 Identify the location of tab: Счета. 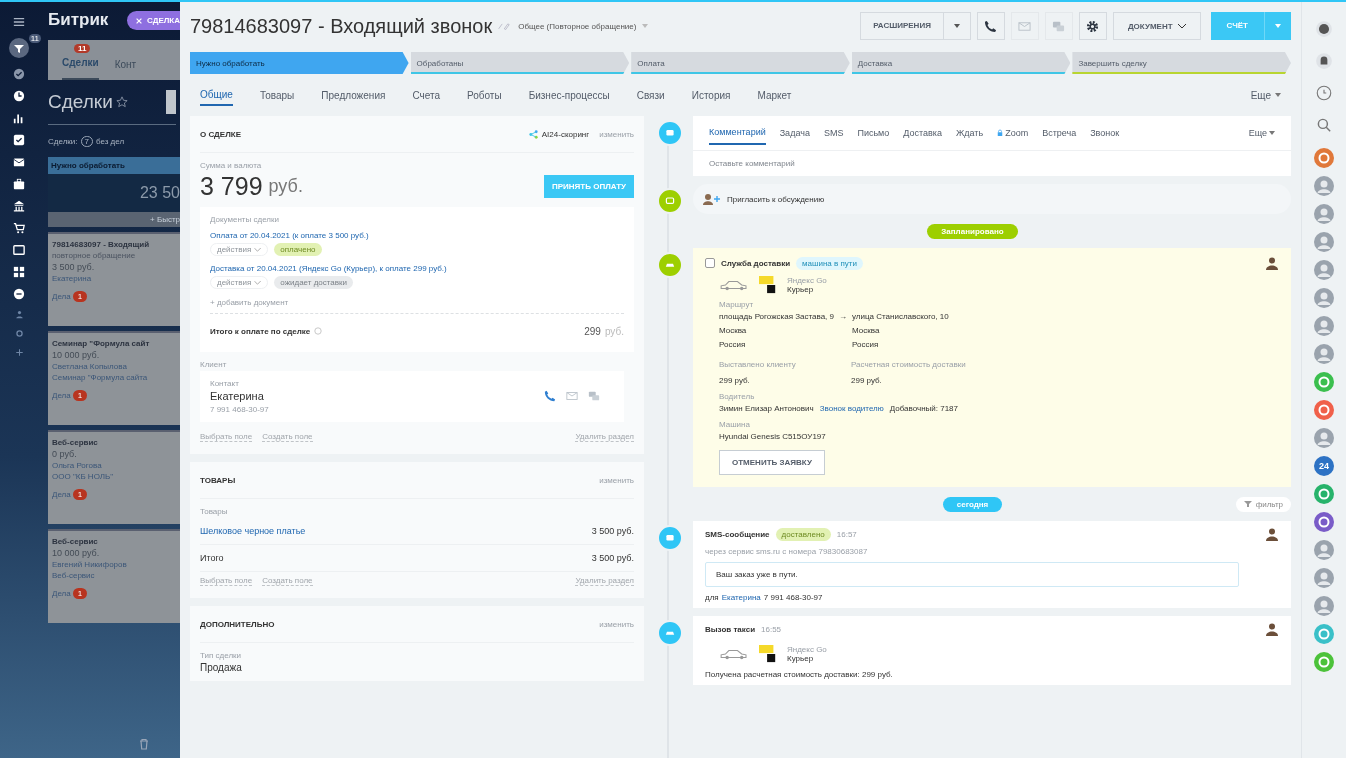
(426, 95).